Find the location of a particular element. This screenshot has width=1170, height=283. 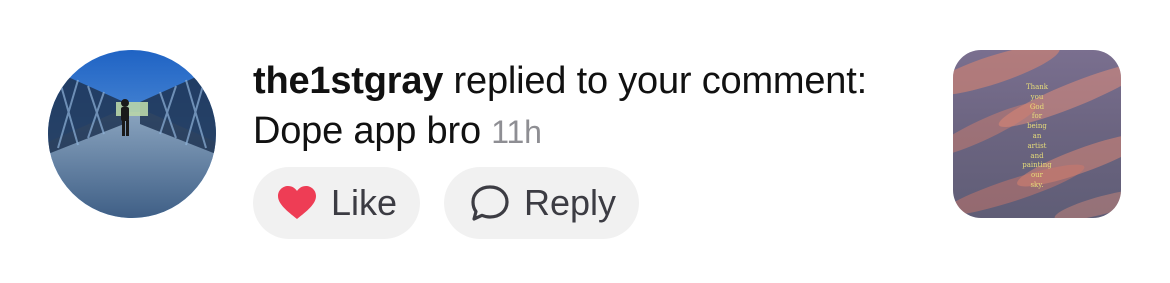

caption-line: an is located at coordinates (1037, 135).